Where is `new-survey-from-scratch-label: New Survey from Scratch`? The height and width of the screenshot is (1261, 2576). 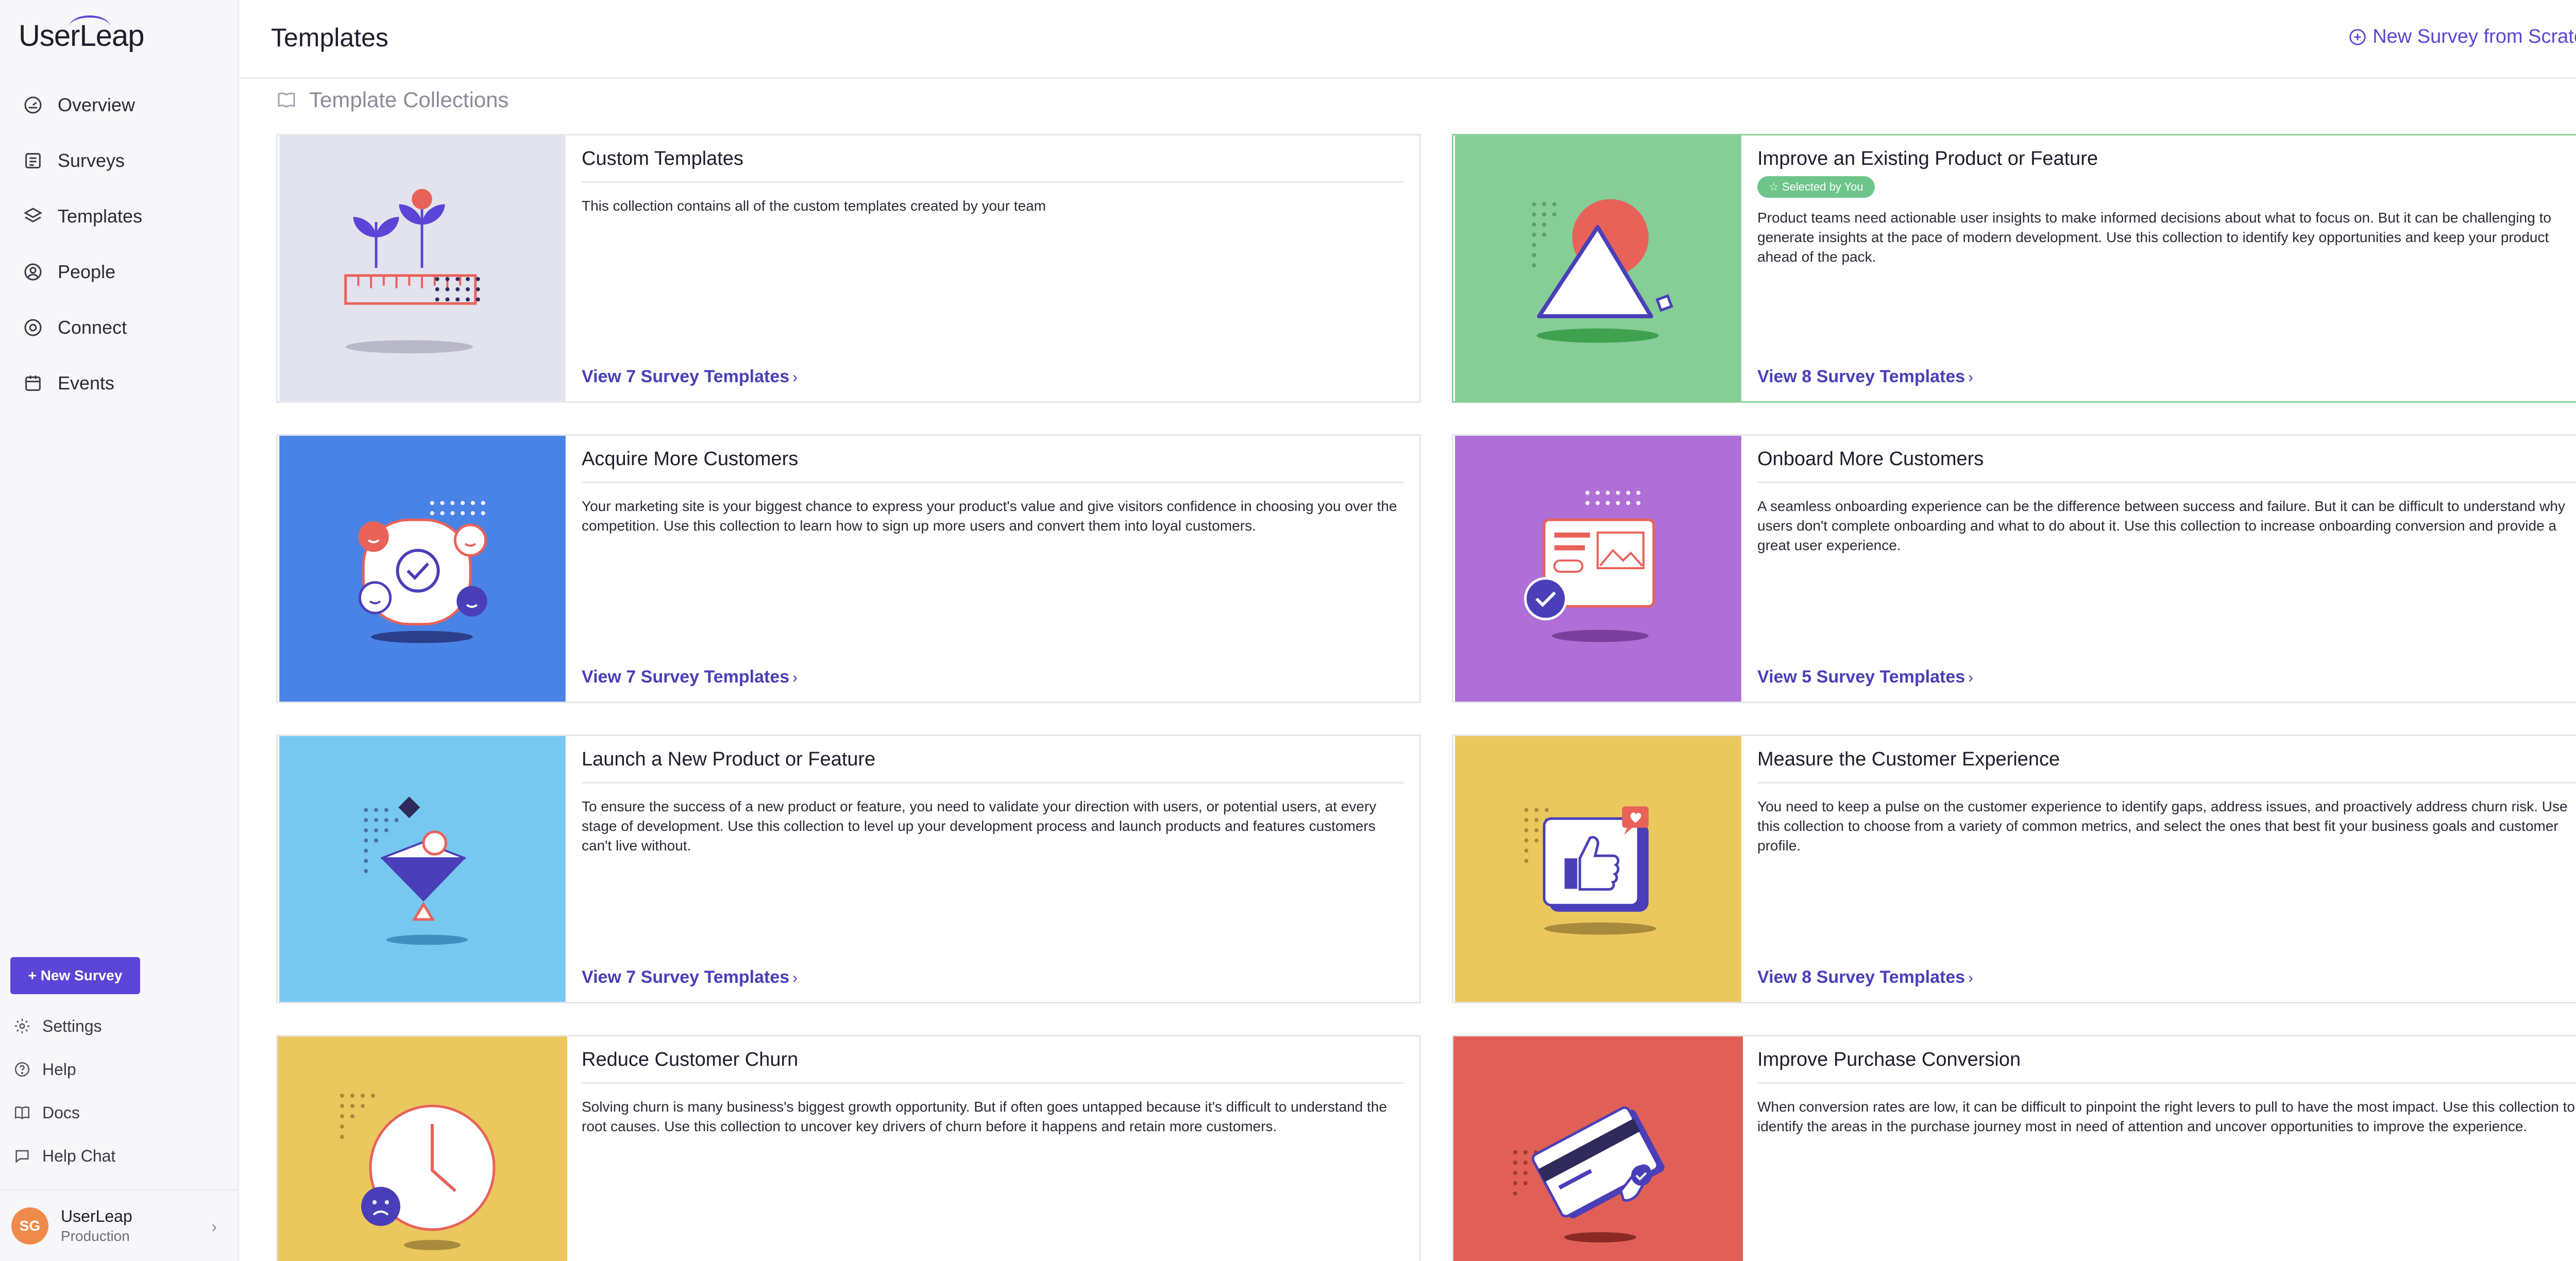 new-survey-from-scratch-label: New Survey from Scratch is located at coordinates (2474, 36).